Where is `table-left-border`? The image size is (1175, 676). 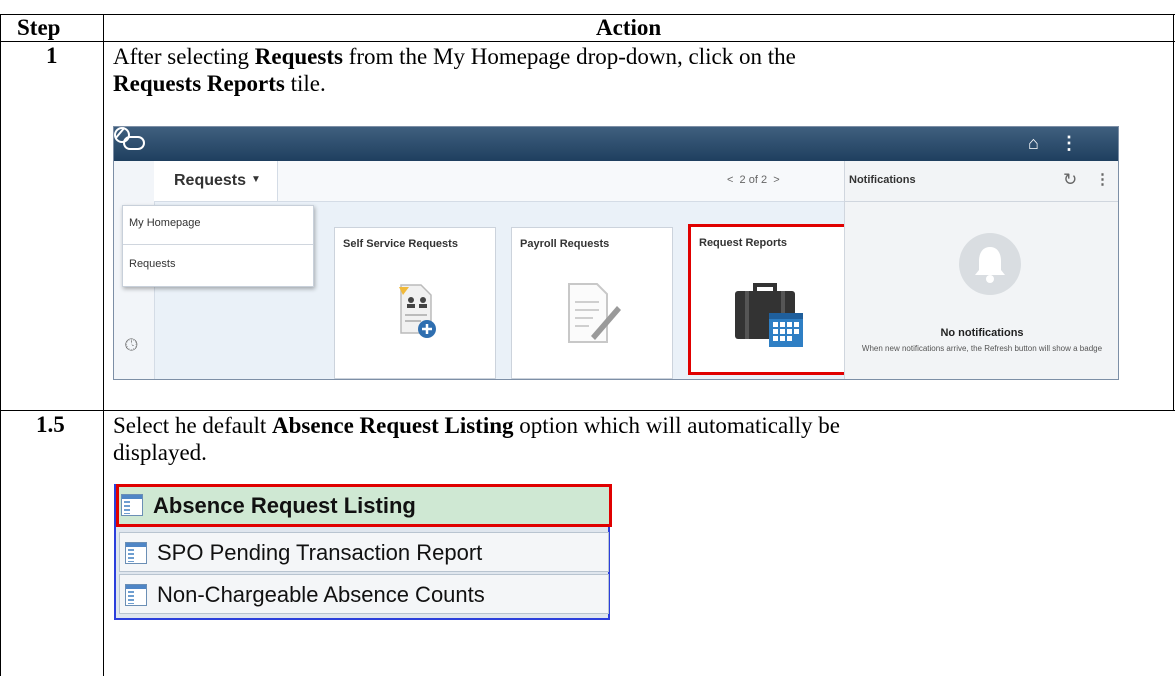
table-left-border is located at coordinates (0, 345).